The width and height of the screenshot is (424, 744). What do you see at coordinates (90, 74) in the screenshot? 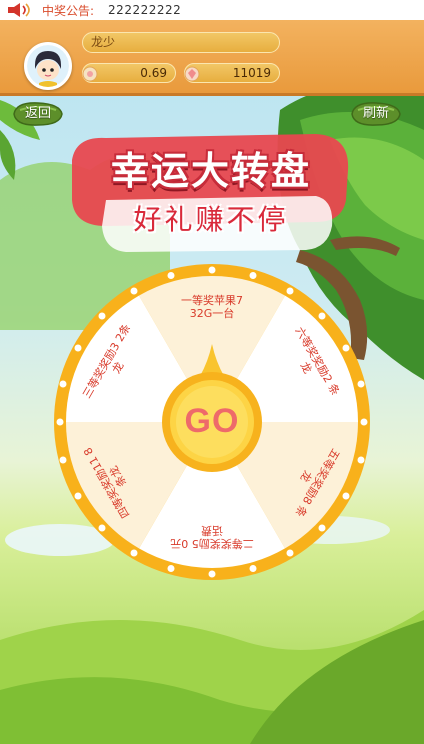
I see `coin-icon` at bounding box center [90, 74].